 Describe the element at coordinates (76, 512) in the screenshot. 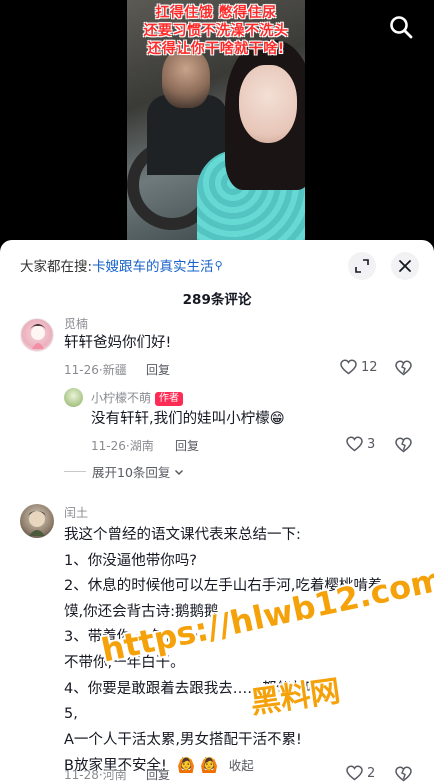

I see `comment-username: 闰土` at that location.